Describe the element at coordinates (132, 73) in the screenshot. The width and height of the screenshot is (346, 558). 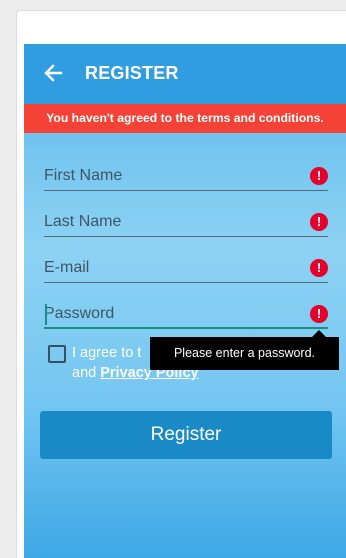
I see `page-title: REGISTER` at that location.